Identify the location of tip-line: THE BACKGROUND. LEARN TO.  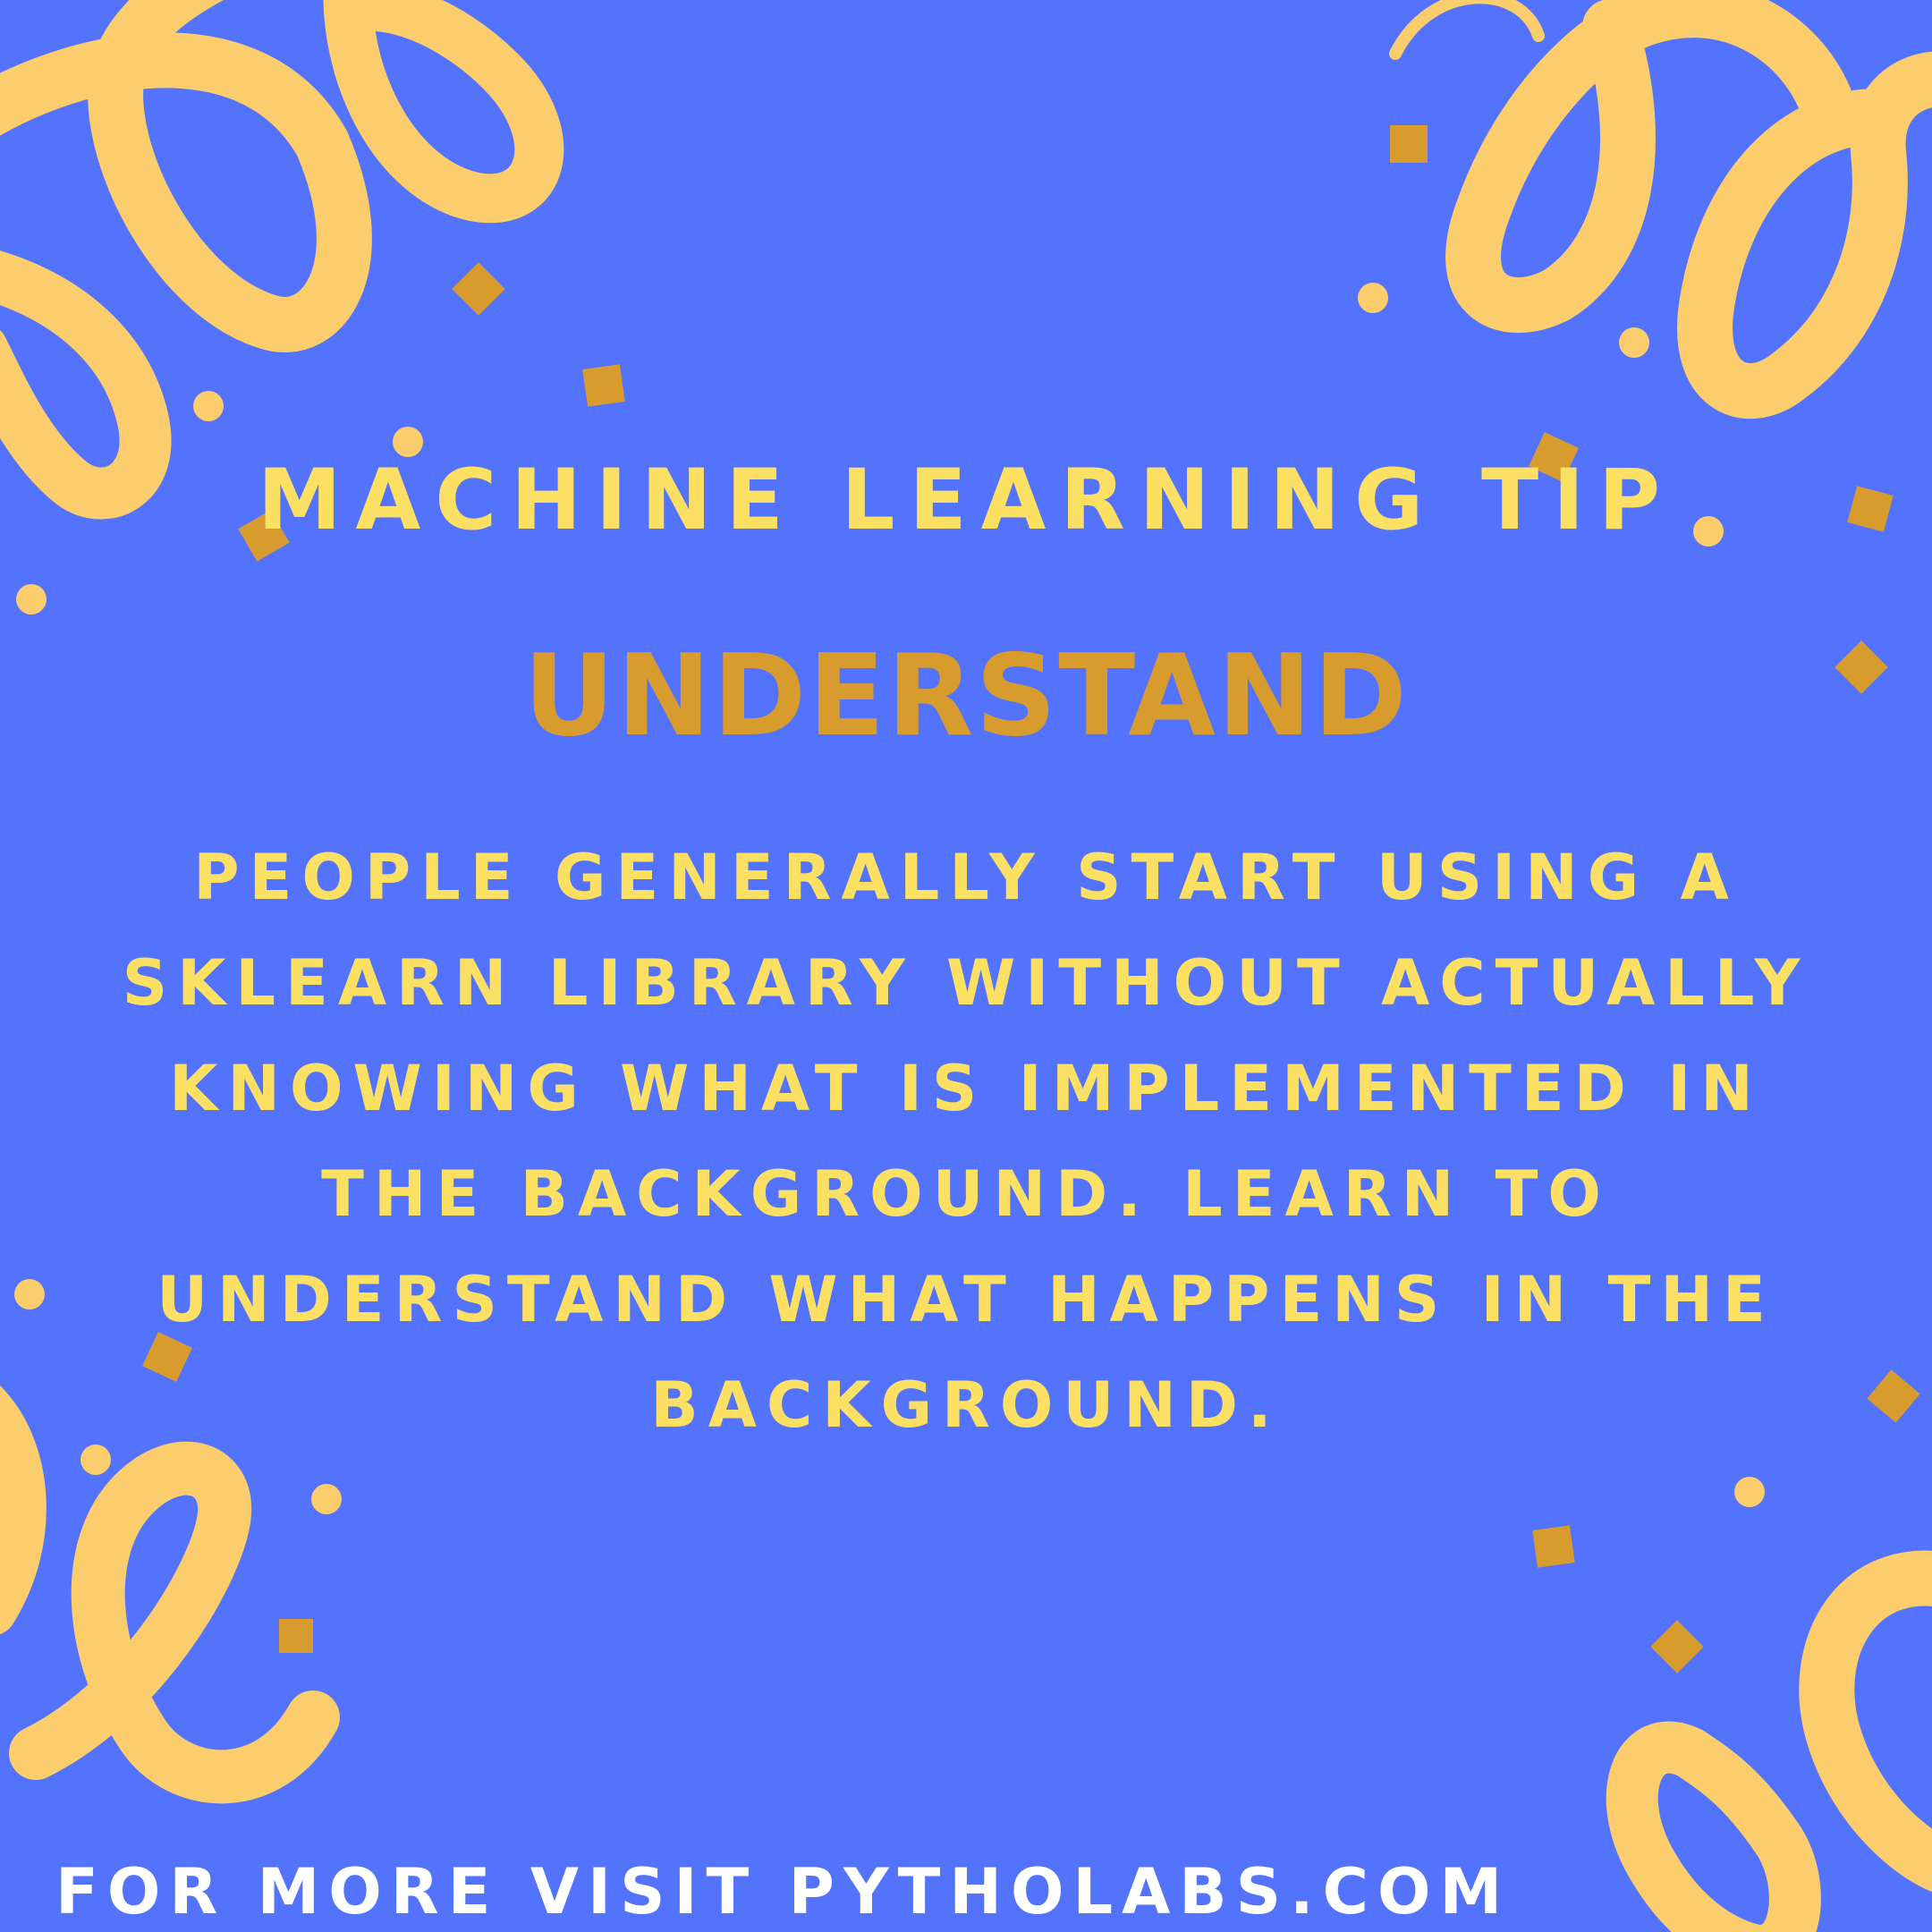
(966, 1194).